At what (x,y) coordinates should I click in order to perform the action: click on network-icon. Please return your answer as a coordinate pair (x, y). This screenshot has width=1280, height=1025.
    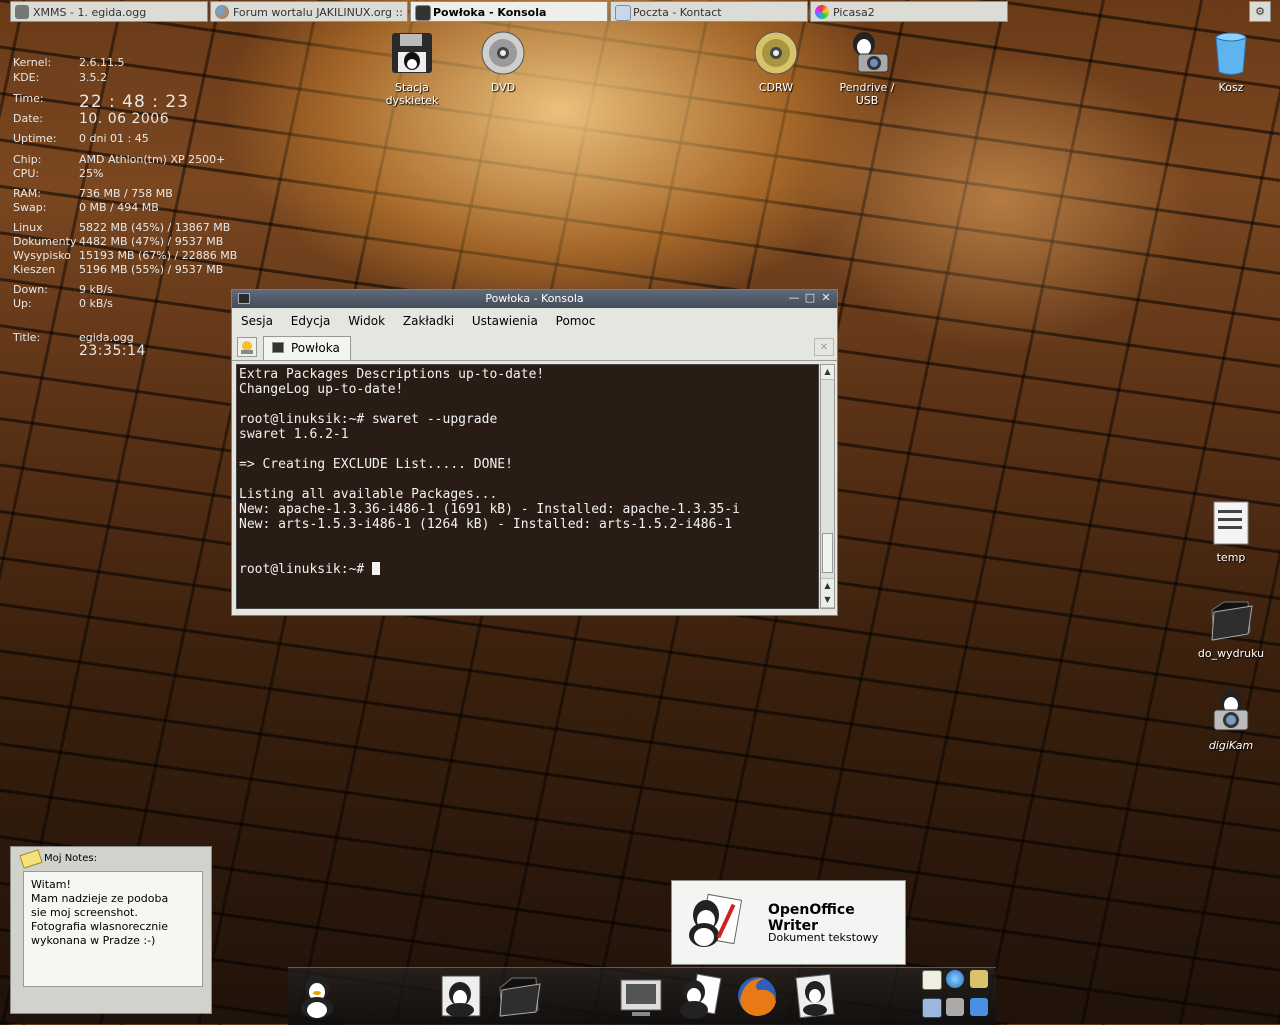
    Looking at the image, I should click on (955, 979).